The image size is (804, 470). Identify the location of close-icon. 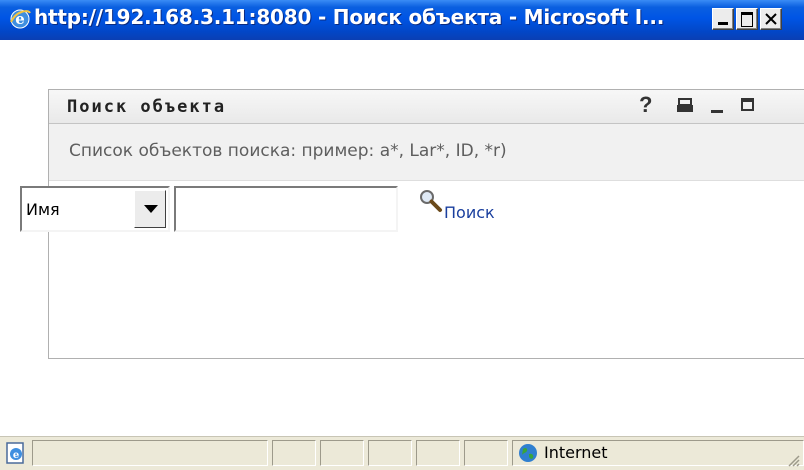
(771, 19).